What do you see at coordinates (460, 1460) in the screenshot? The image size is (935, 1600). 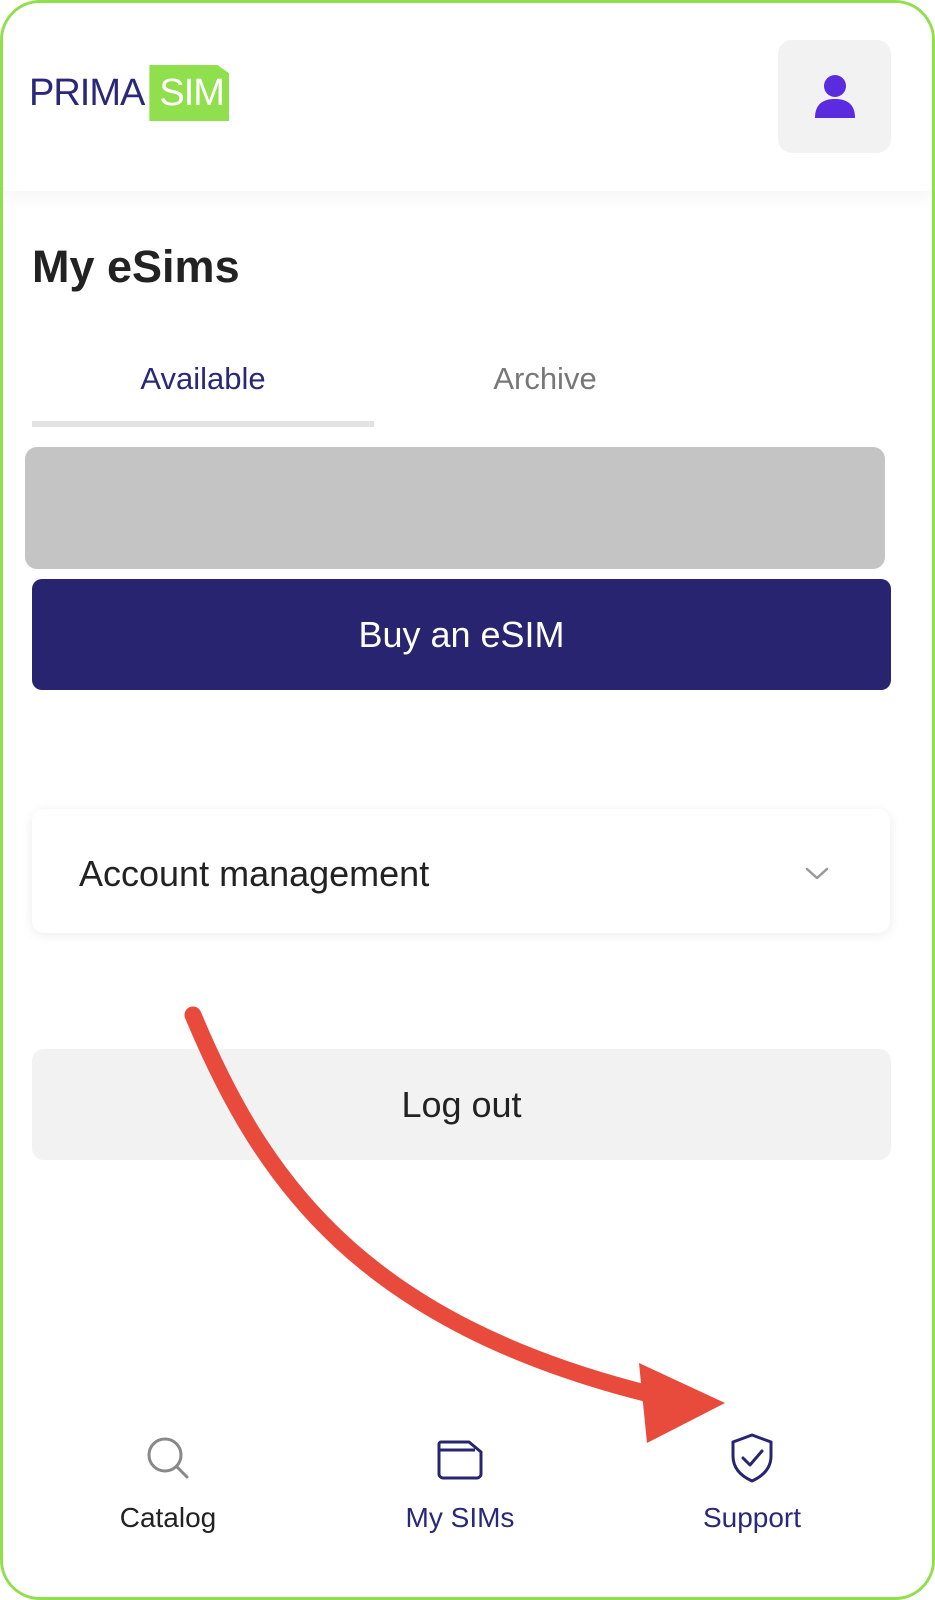 I see `sim-card-icon` at bounding box center [460, 1460].